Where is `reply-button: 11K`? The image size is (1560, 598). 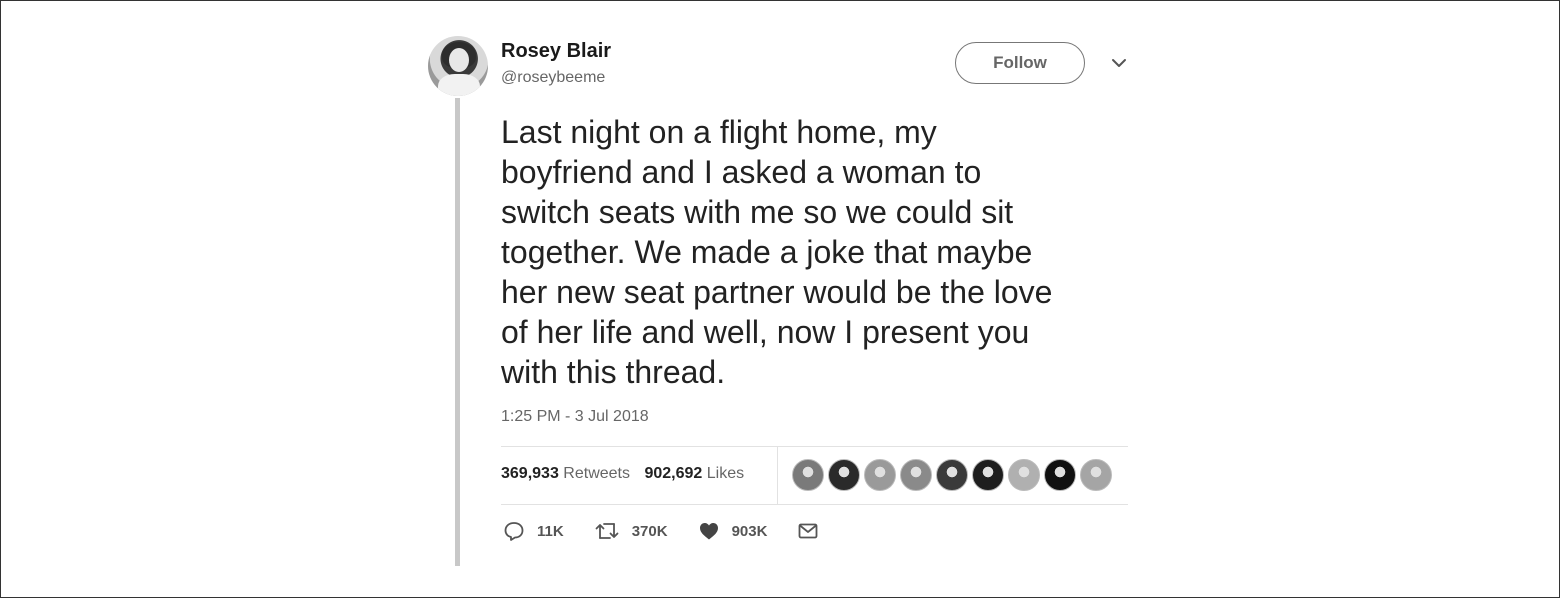
reply-button: 11K is located at coordinates (533, 531).